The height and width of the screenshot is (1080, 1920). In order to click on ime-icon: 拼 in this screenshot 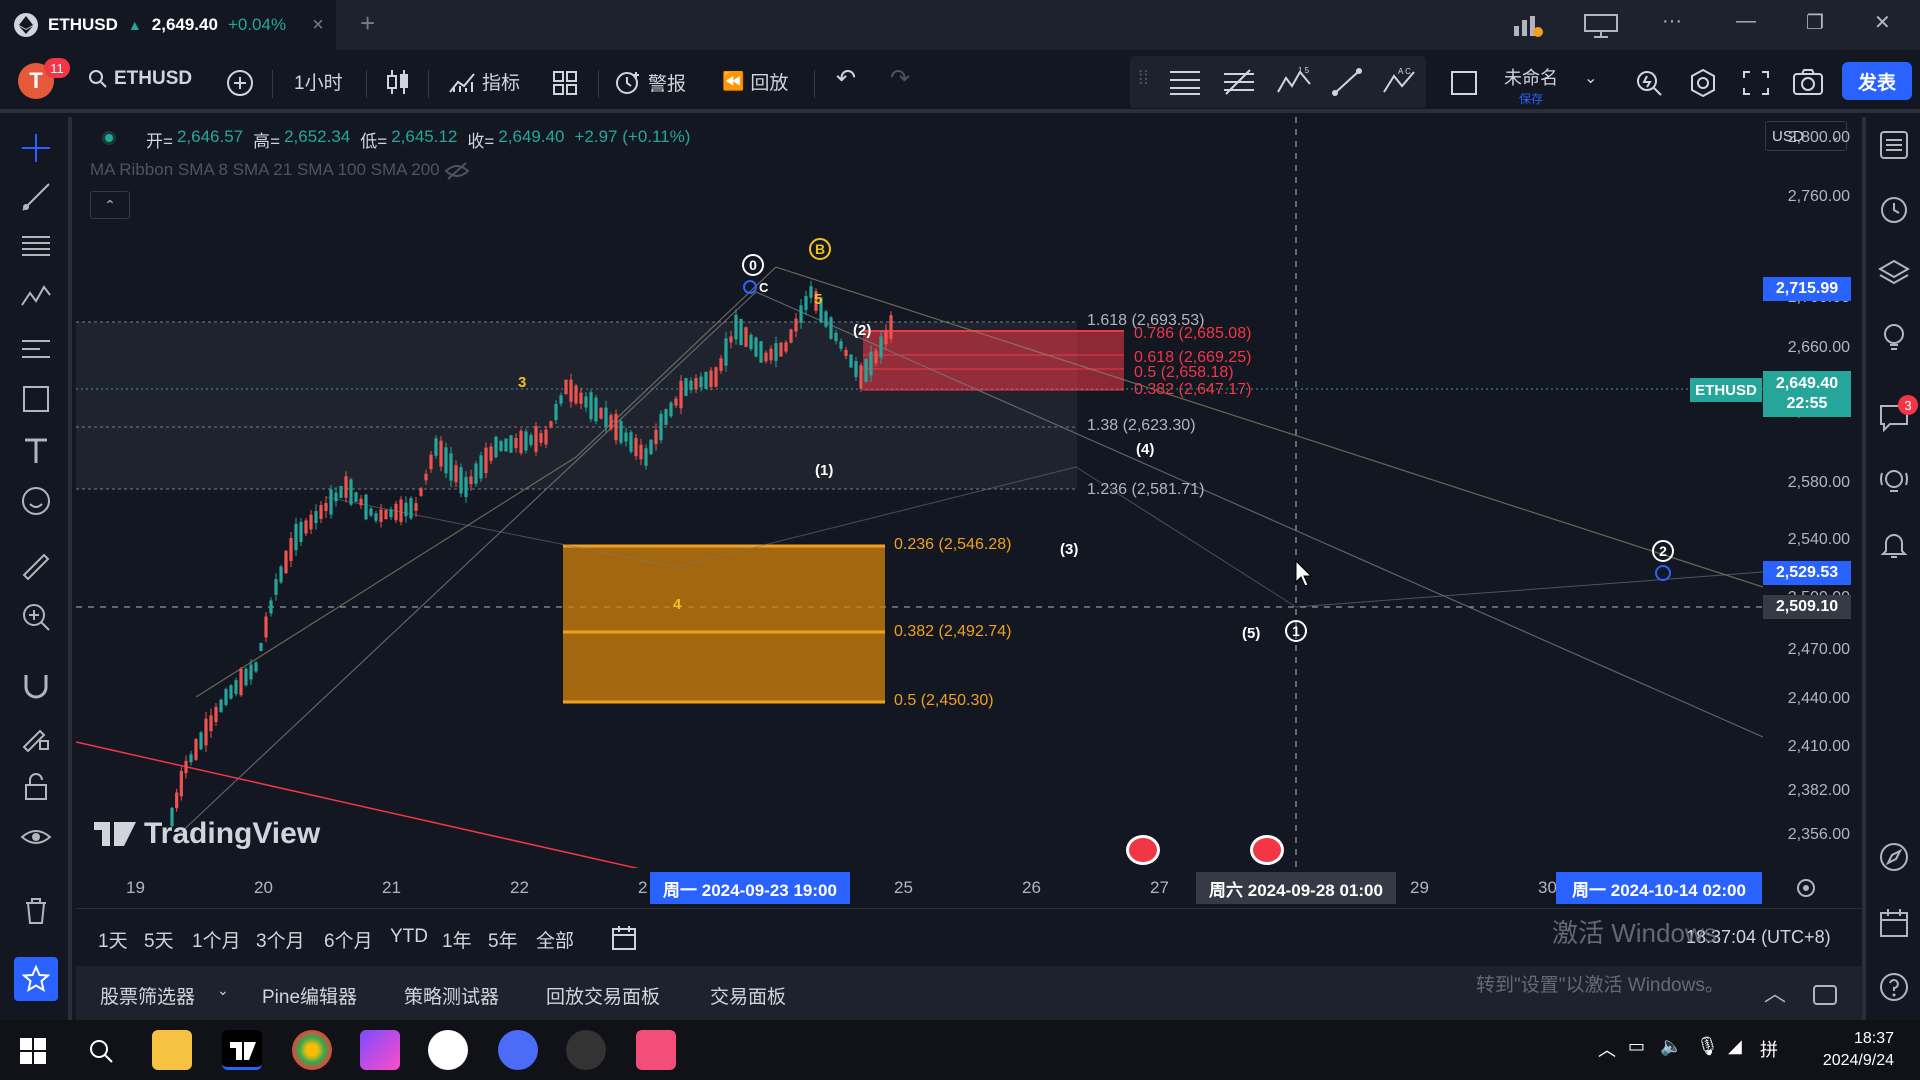, I will do `click(1769, 1049)`.